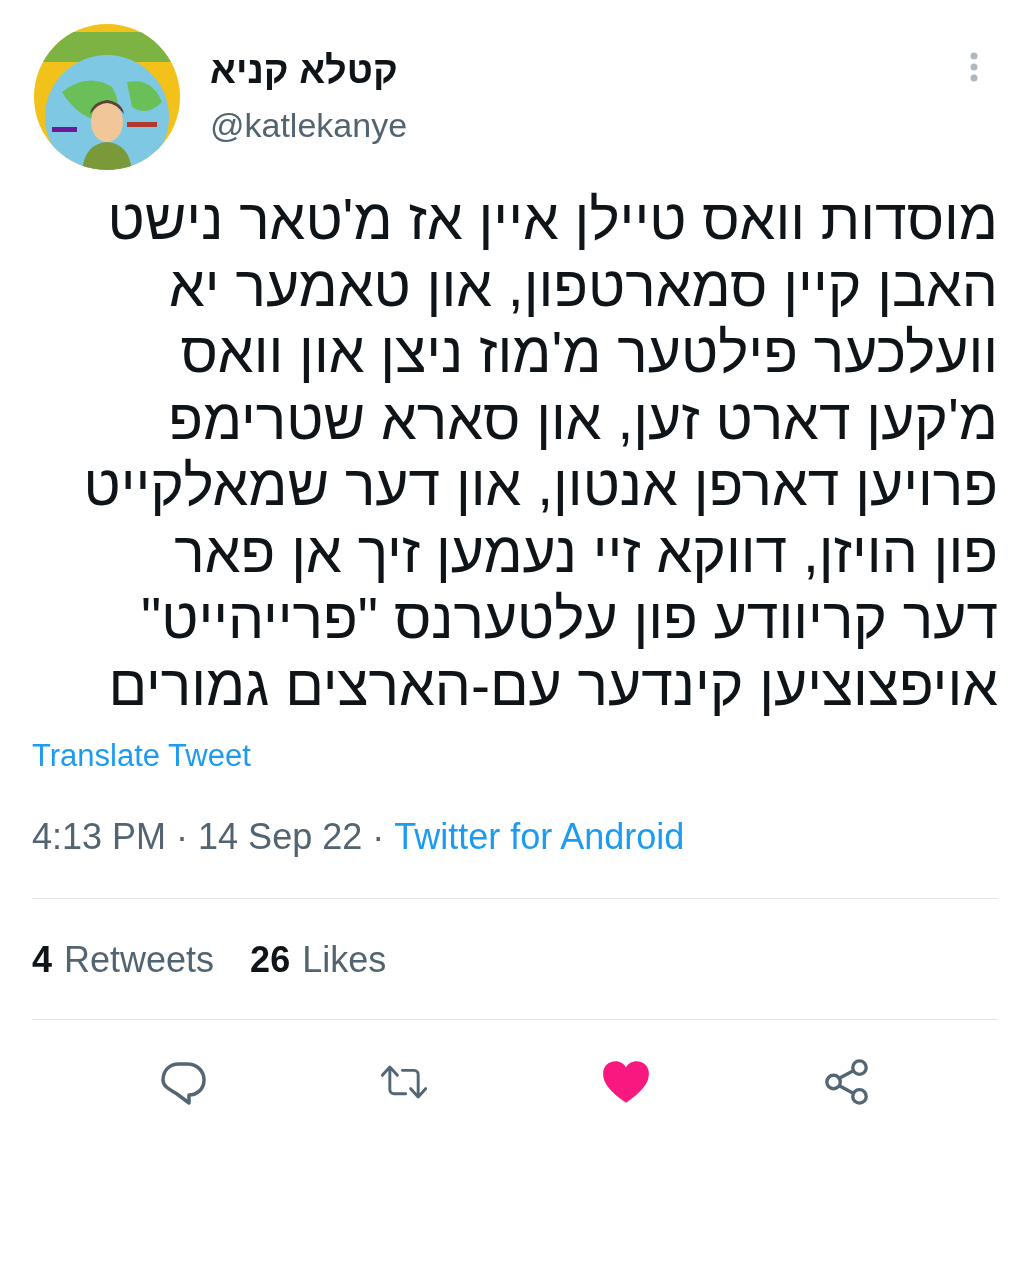 The width and height of the screenshot is (1030, 1280). Describe the element at coordinates (309, 125) in the screenshot. I see `author-handle: @katlekanye` at that location.